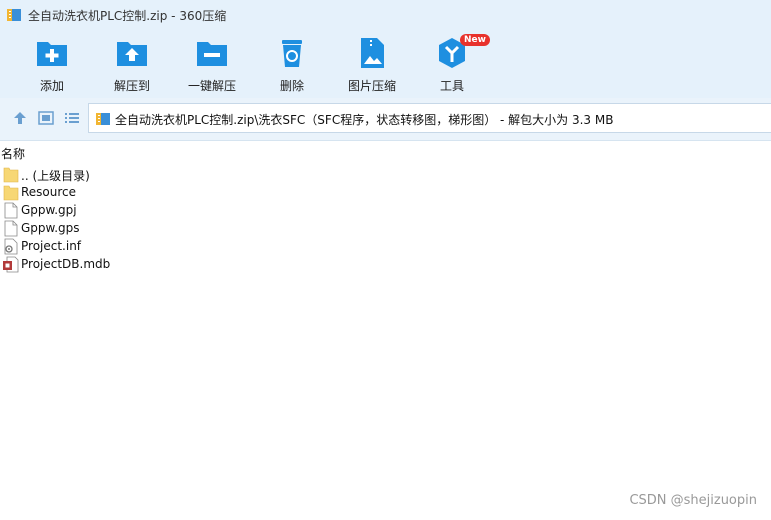 Image resolution: width=771 pixels, height=520 pixels. I want to click on delete-button: 删除, so click(292, 65).